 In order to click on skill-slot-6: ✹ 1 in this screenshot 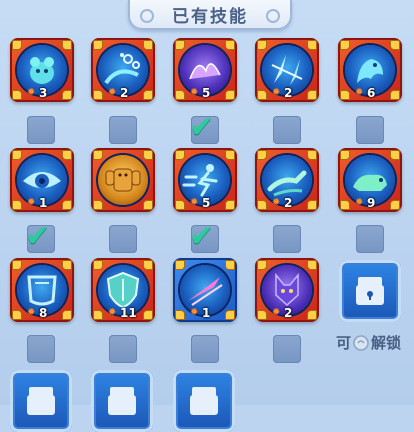, I will do `click(42, 182)`.